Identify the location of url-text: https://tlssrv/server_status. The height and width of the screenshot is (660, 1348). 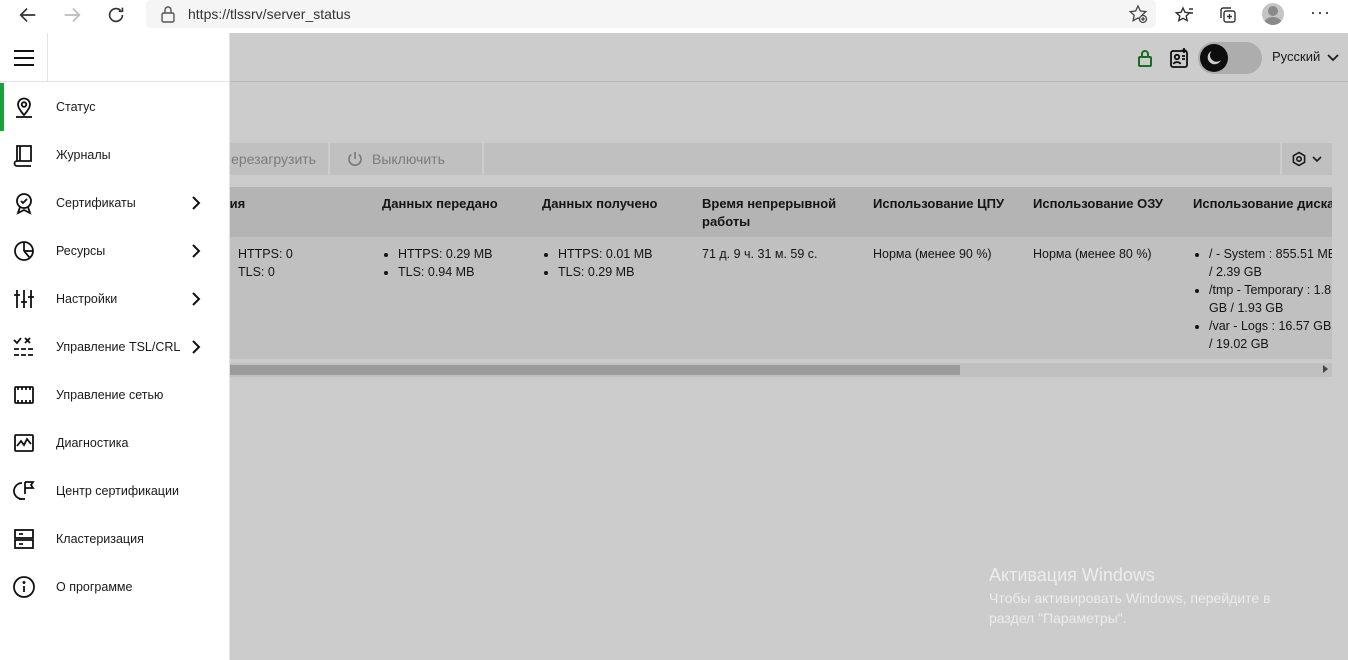
(269, 14).